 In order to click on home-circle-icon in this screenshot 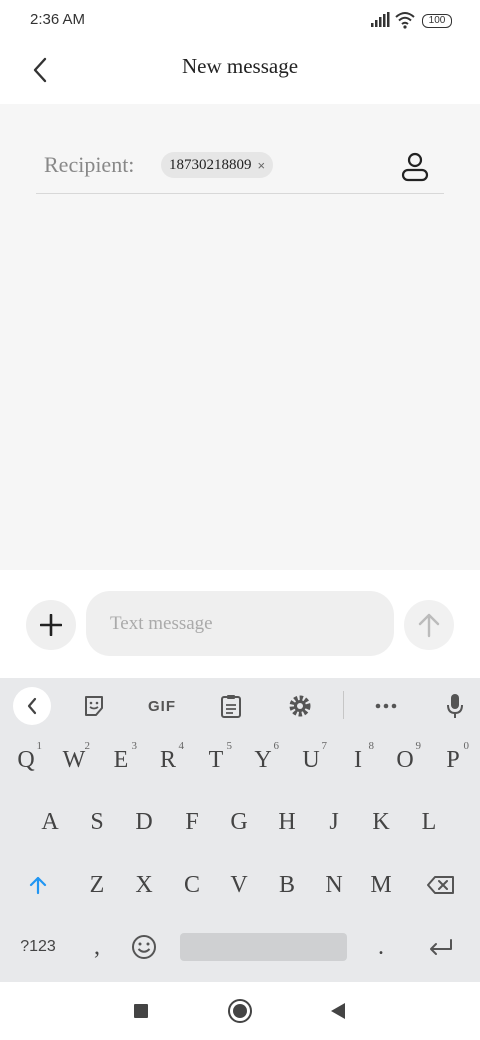, I will do `click(240, 1011)`.